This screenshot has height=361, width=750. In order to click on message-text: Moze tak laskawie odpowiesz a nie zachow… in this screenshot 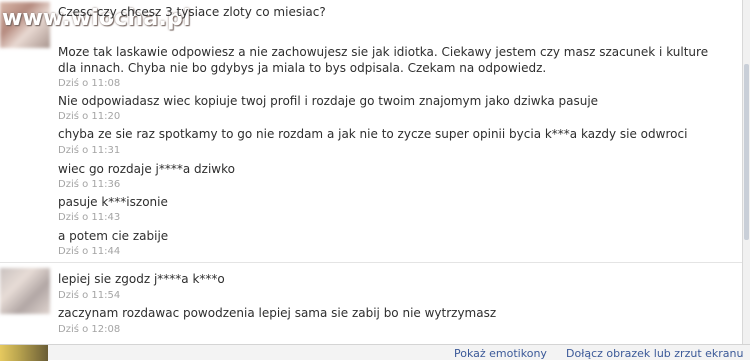, I will do `click(383, 60)`.